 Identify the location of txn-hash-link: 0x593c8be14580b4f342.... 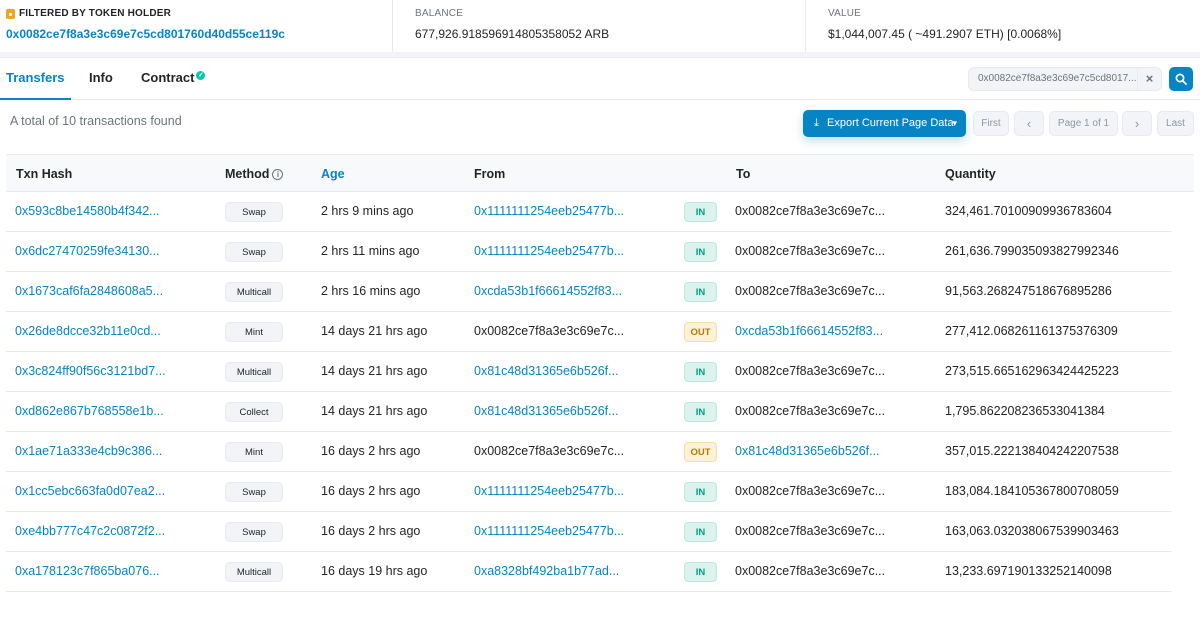
(87, 211).